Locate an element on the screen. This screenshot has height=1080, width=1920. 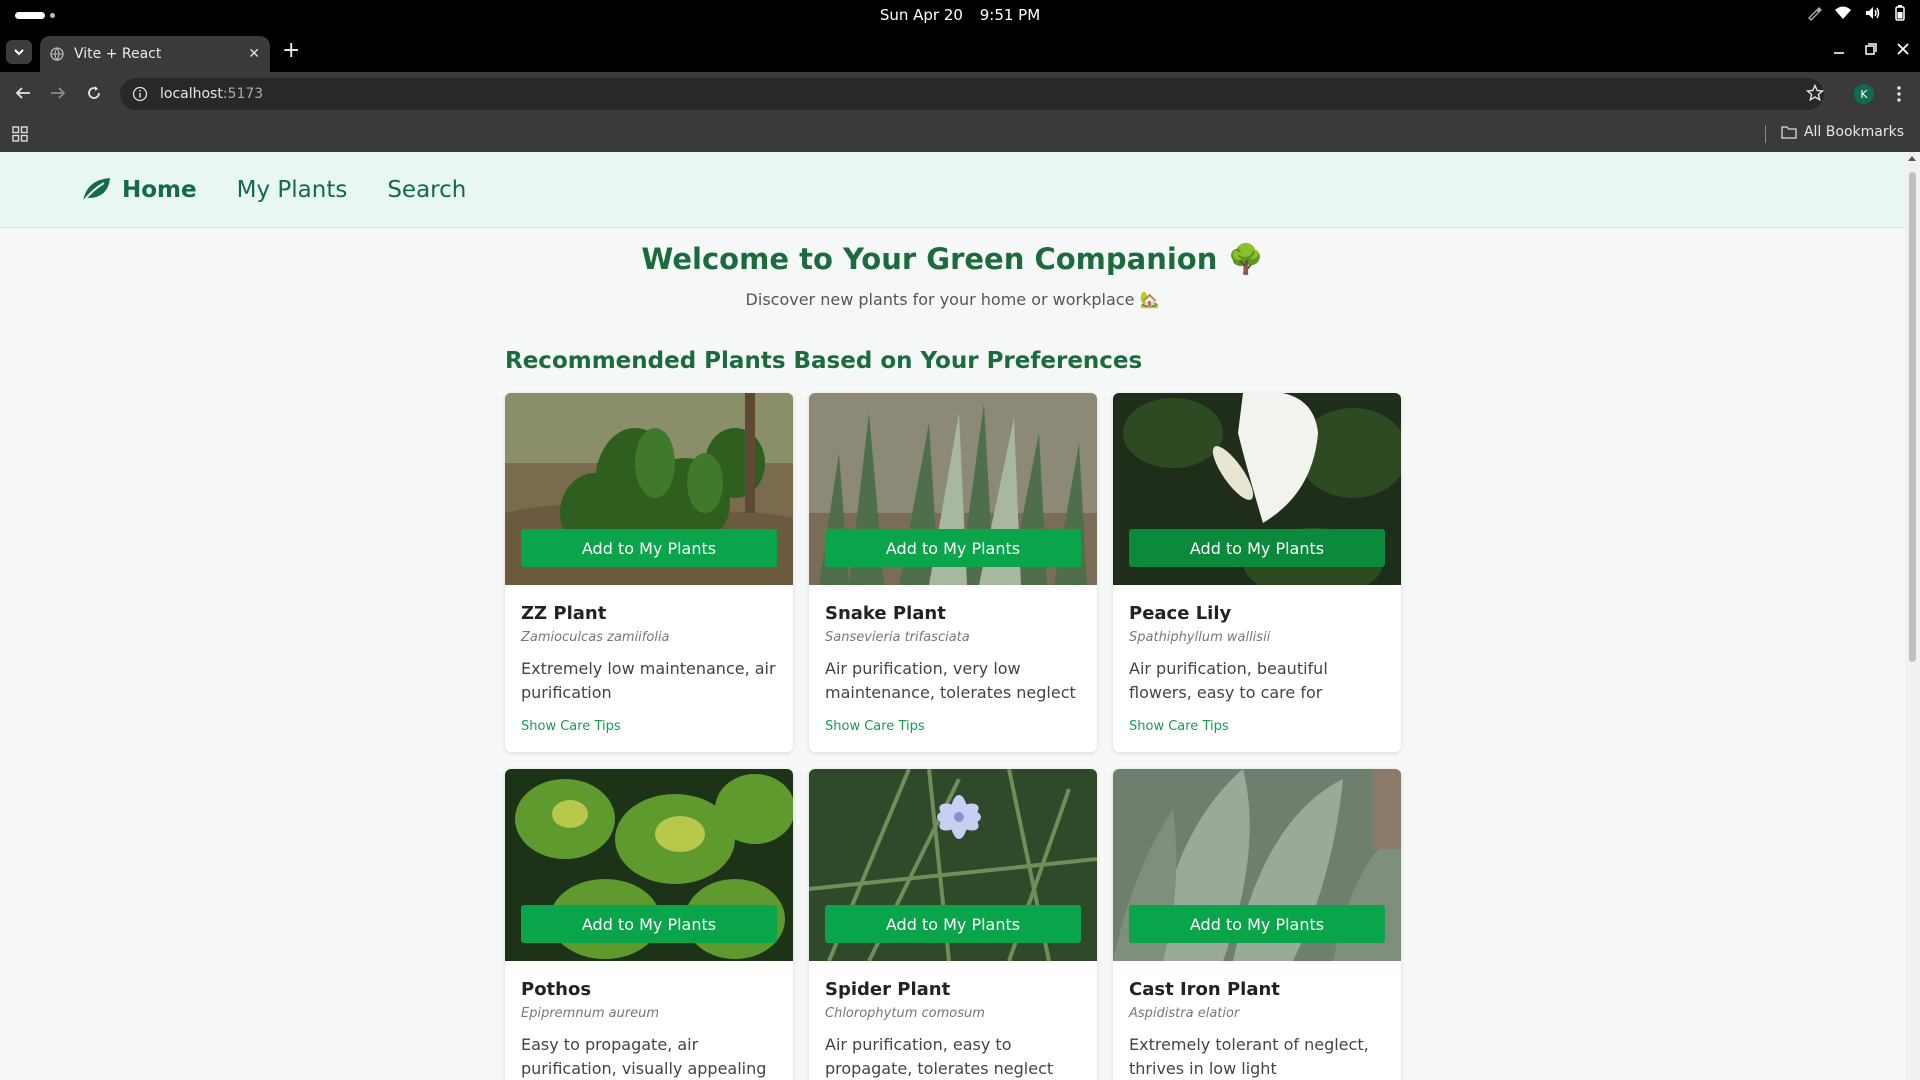
plant-name: Pothos is located at coordinates (556, 989).